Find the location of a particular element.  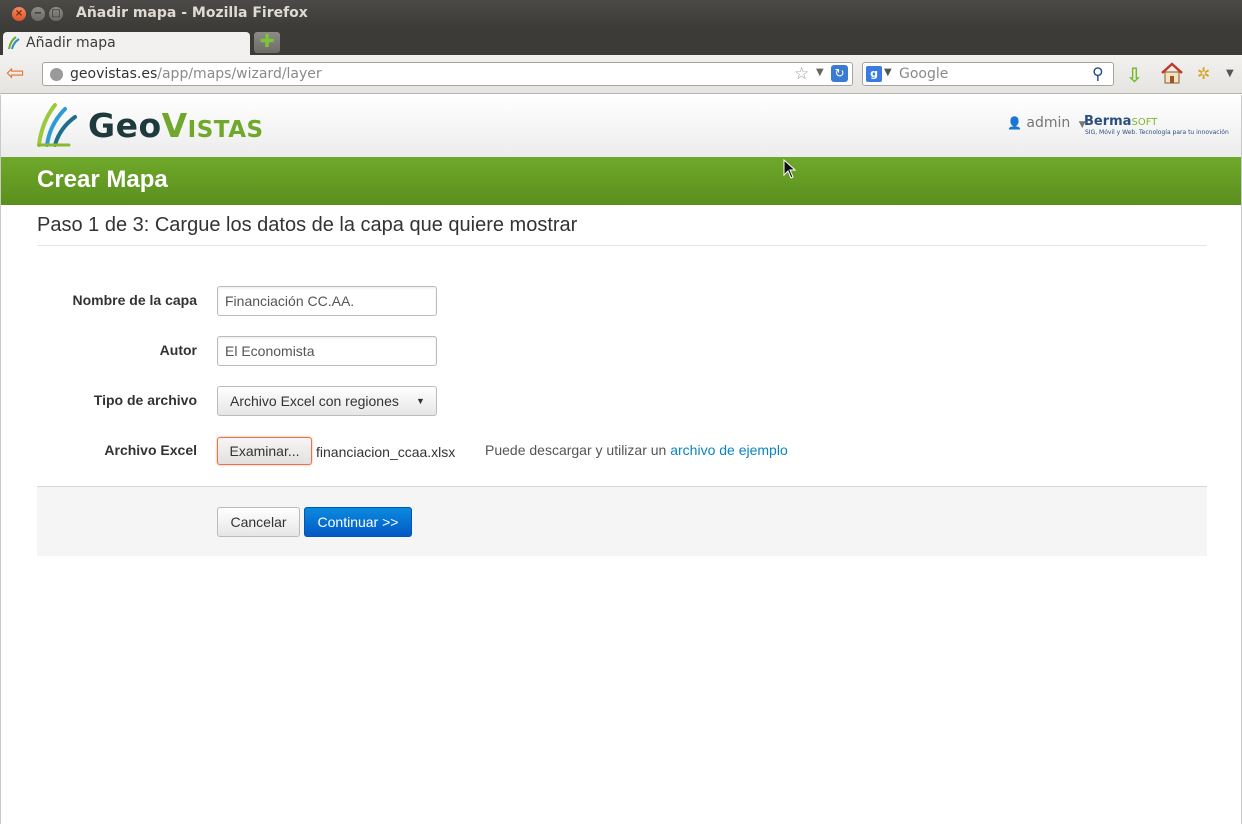

mouse-cursor-icon is located at coordinates (790, 169).